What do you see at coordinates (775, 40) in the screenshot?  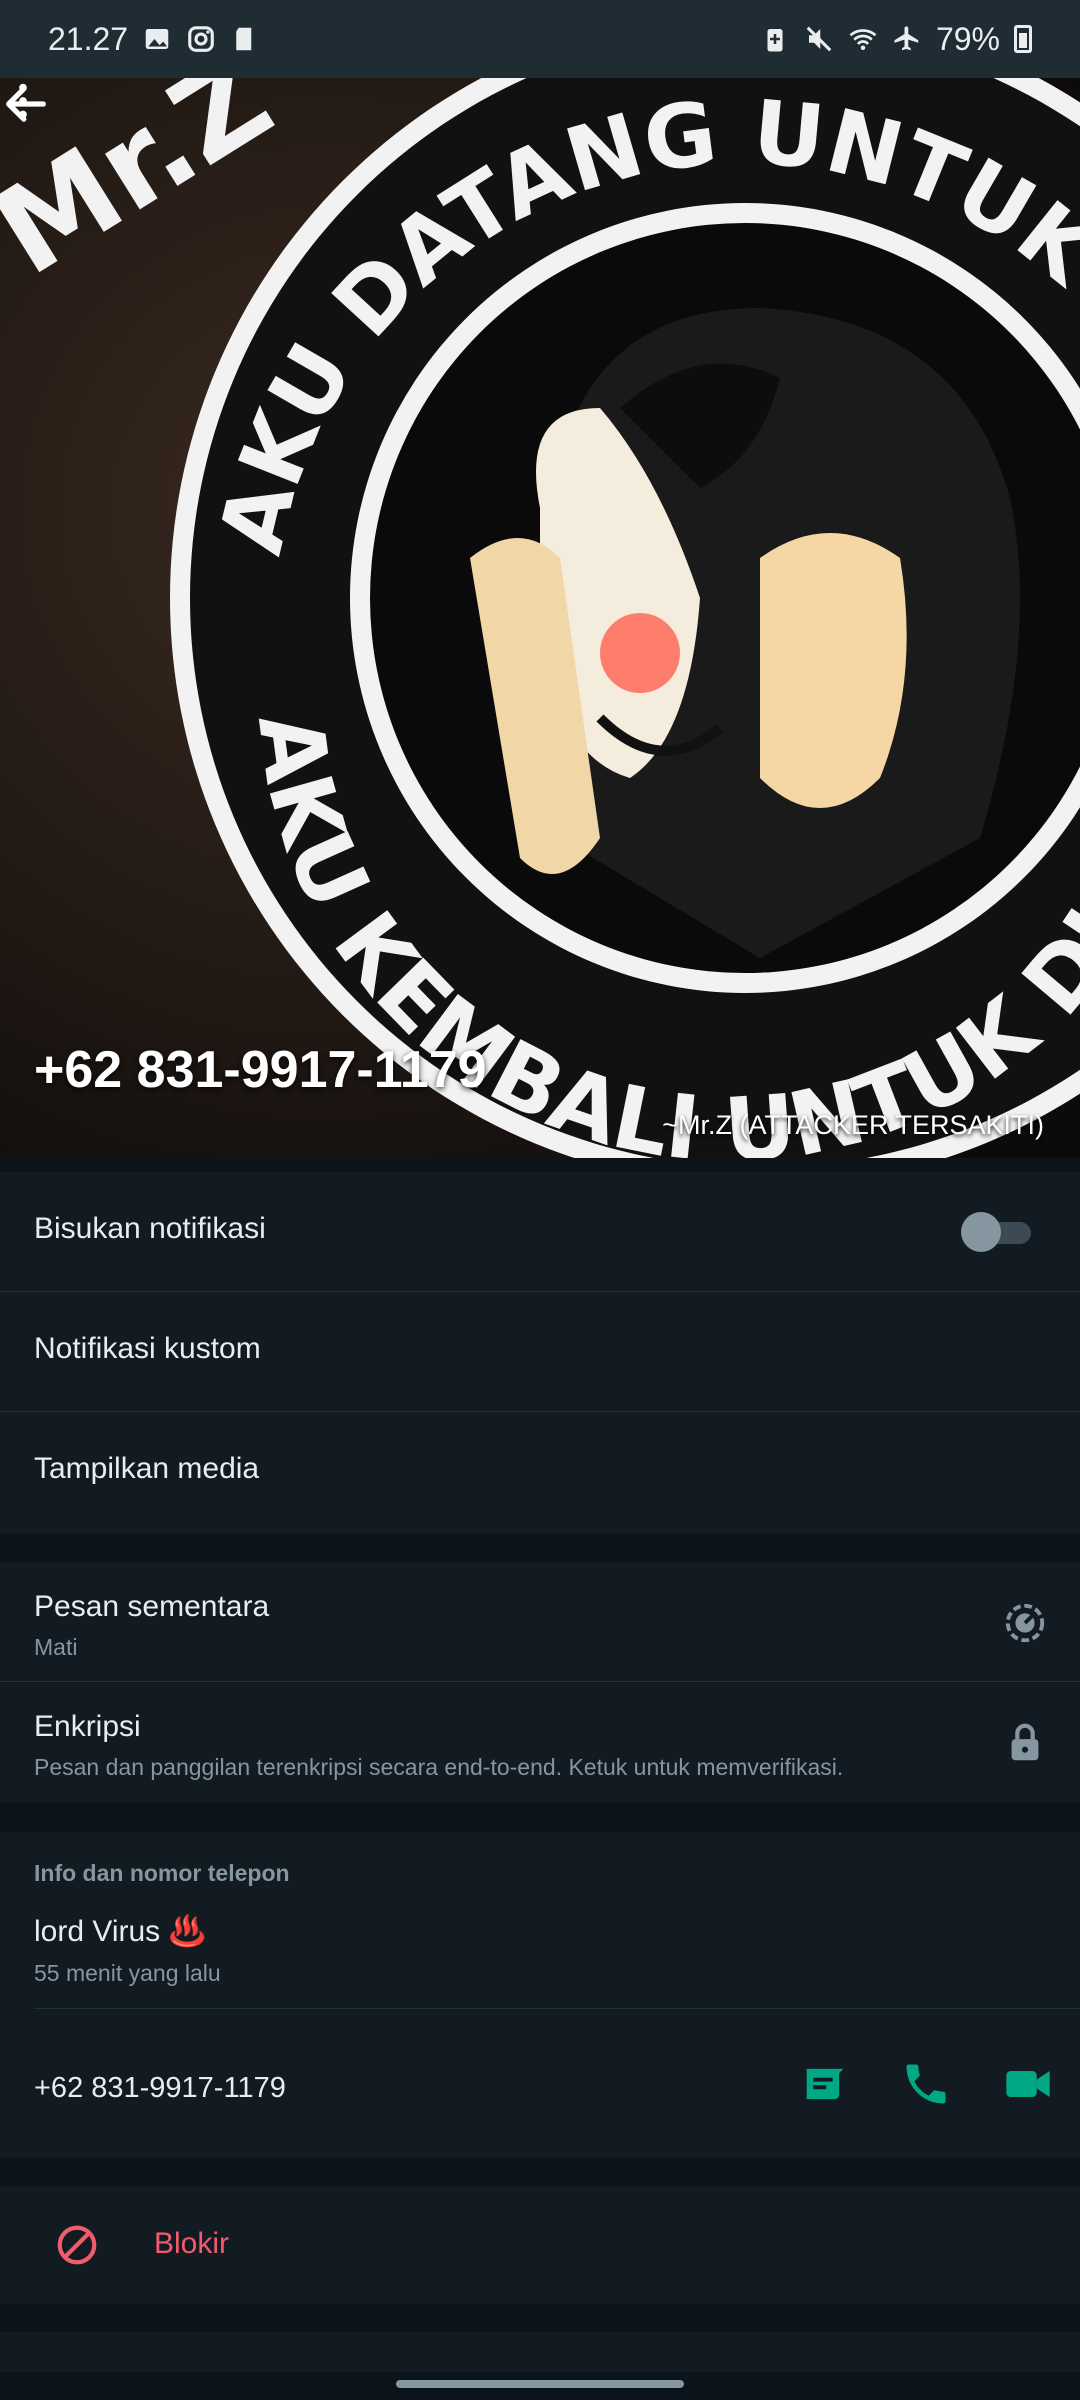 I see `battery-saver-icon` at bounding box center [775, 40].